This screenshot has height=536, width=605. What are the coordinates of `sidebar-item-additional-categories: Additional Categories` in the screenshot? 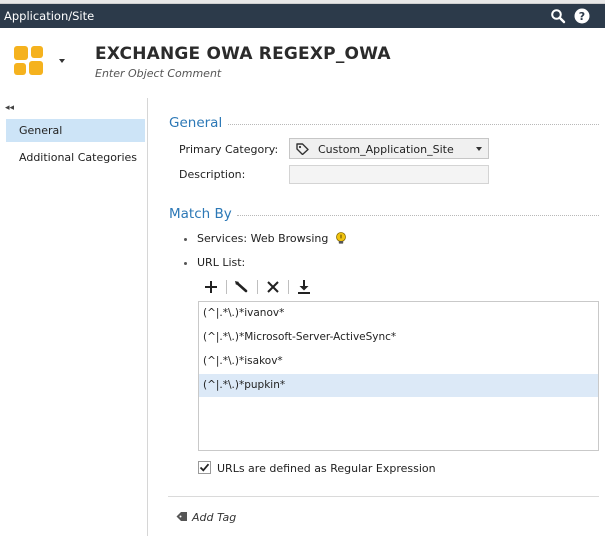 It's located at (75, 157).